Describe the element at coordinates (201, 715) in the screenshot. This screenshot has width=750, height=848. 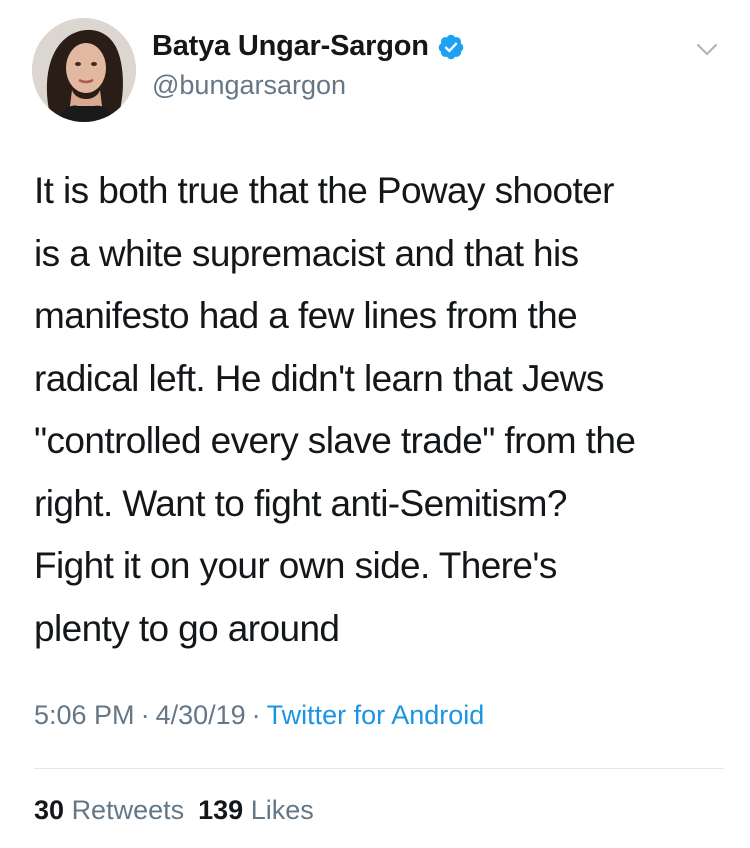
I see `tweet-date: 4/30/19` at that location.